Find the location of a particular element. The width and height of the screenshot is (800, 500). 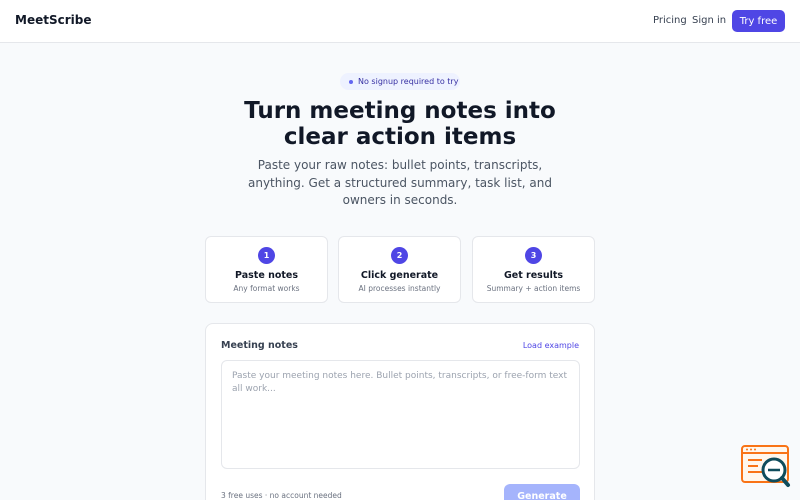

step-card-generate: 2 Click generate AI processes instantly is located at coordinates (399, 269).